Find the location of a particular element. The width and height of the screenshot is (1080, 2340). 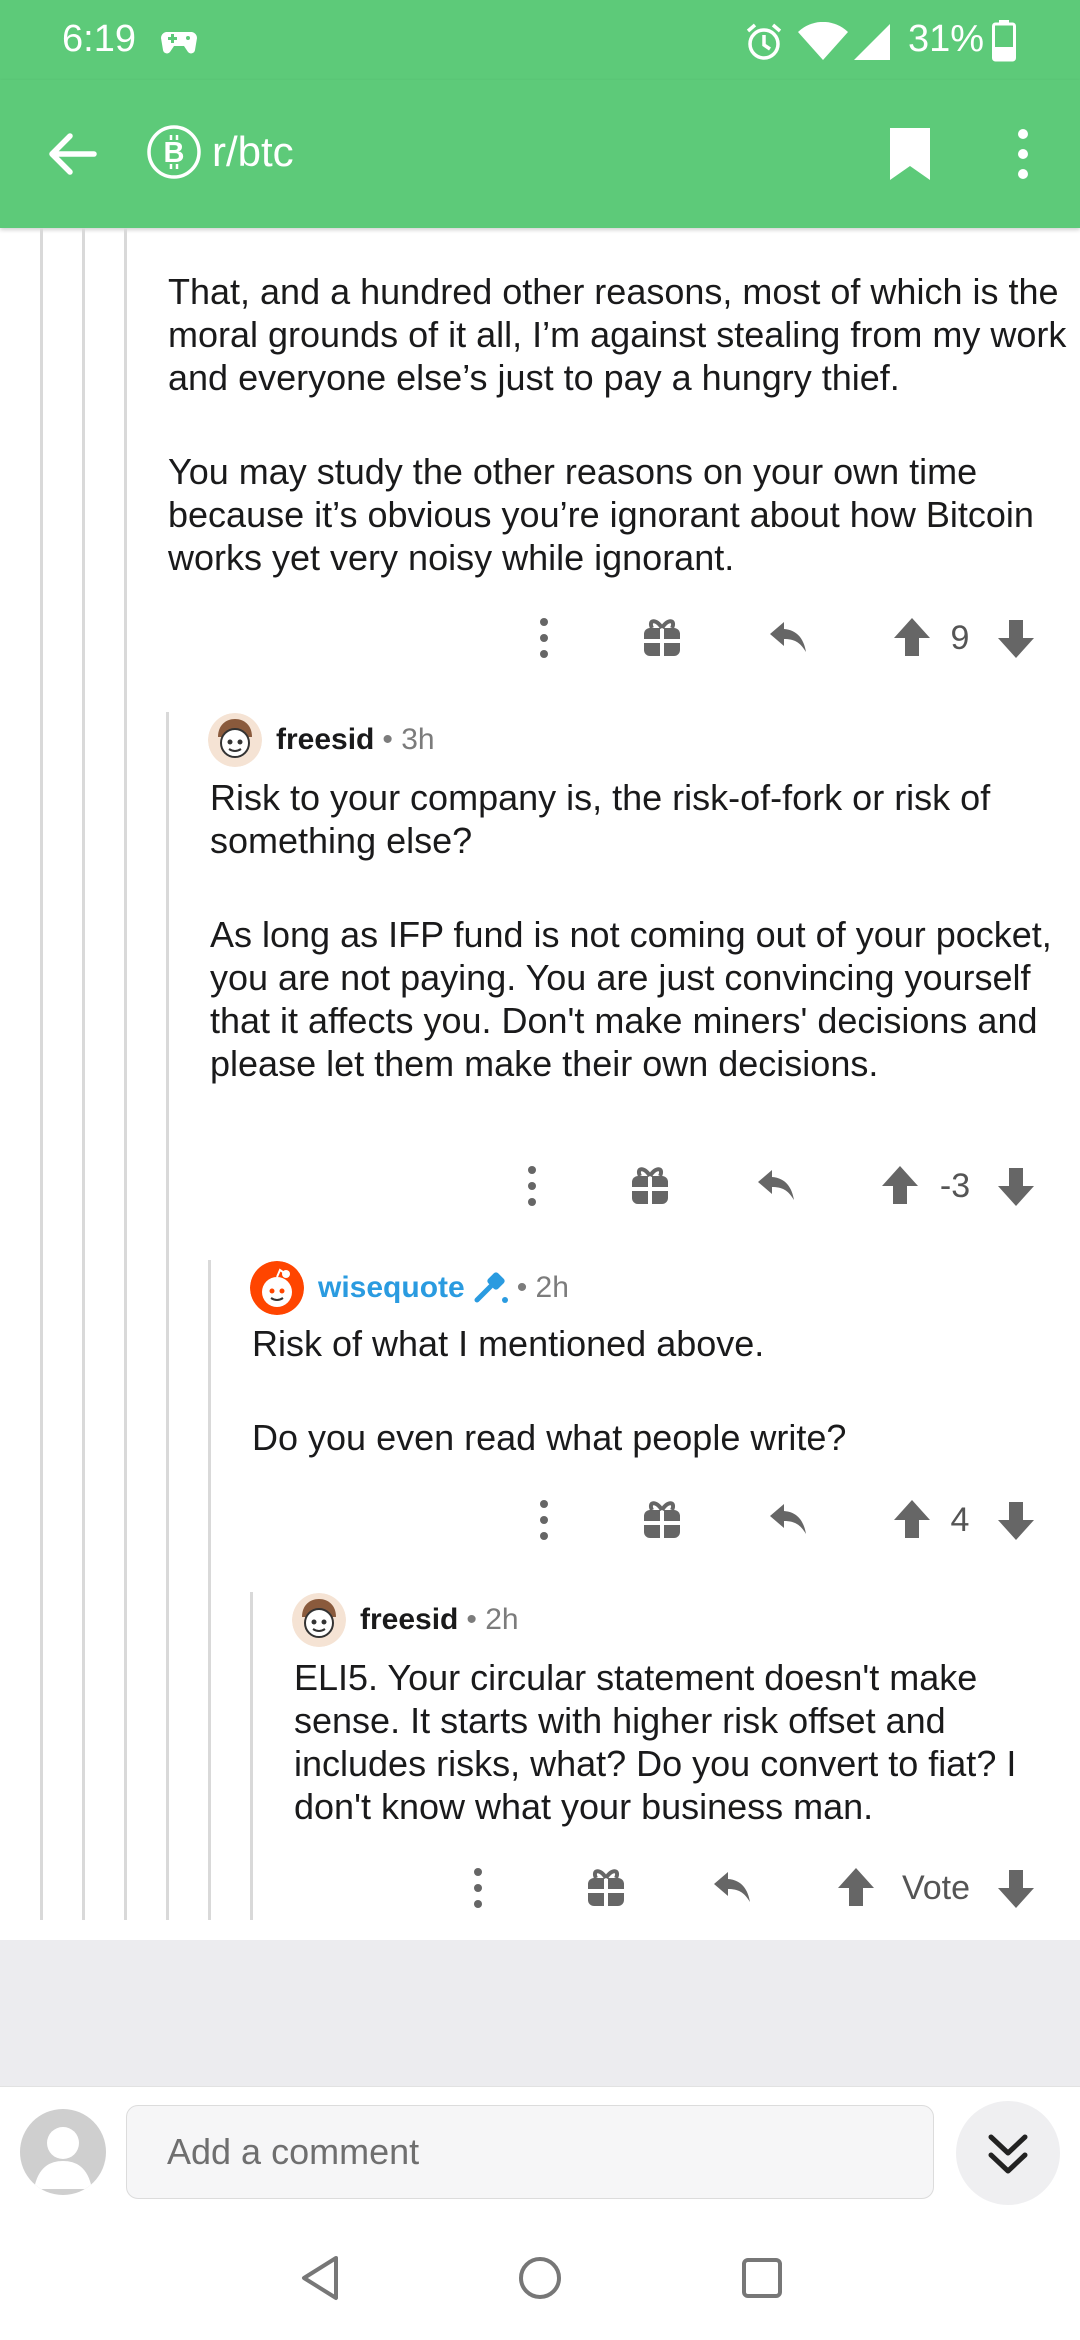

bookmark-icon is located at coordinates (910, 154).